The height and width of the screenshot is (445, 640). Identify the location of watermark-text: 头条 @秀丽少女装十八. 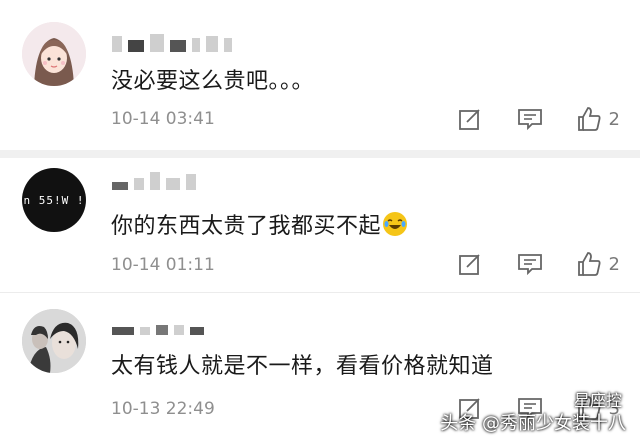
(533, 423).